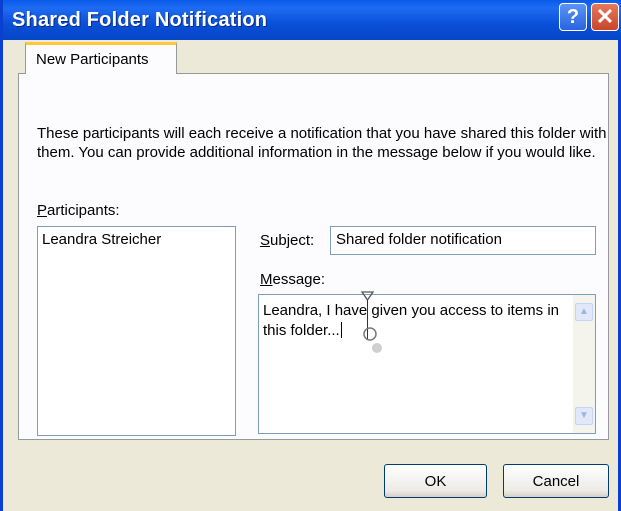  I want to click on participants-label: Participants:, so click(78, 210).